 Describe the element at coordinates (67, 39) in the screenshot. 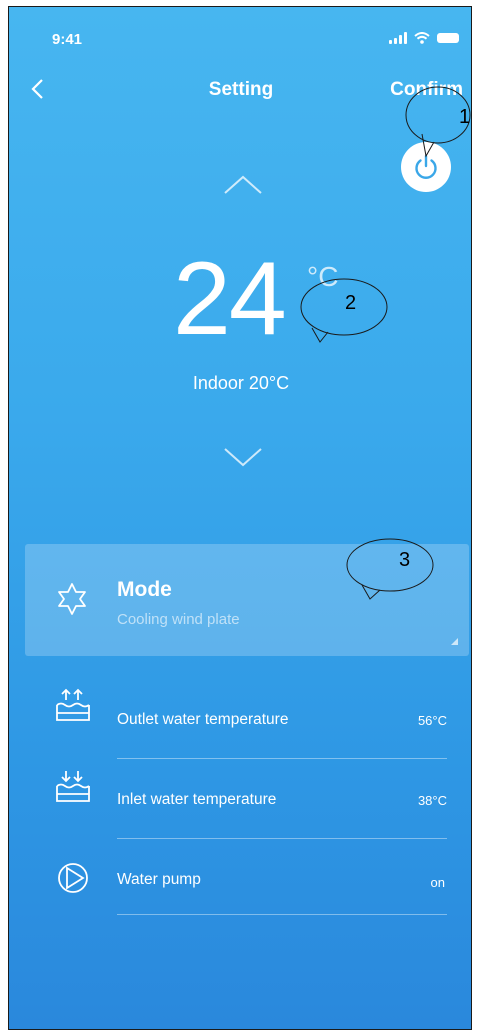

I see `status-time: 9:41` at that location.